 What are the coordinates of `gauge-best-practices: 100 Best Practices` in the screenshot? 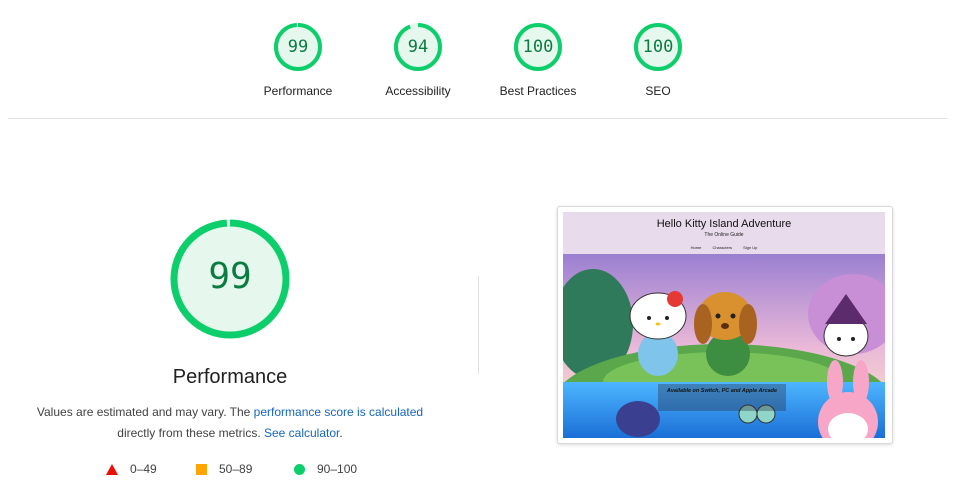 It's located at (538, 60).